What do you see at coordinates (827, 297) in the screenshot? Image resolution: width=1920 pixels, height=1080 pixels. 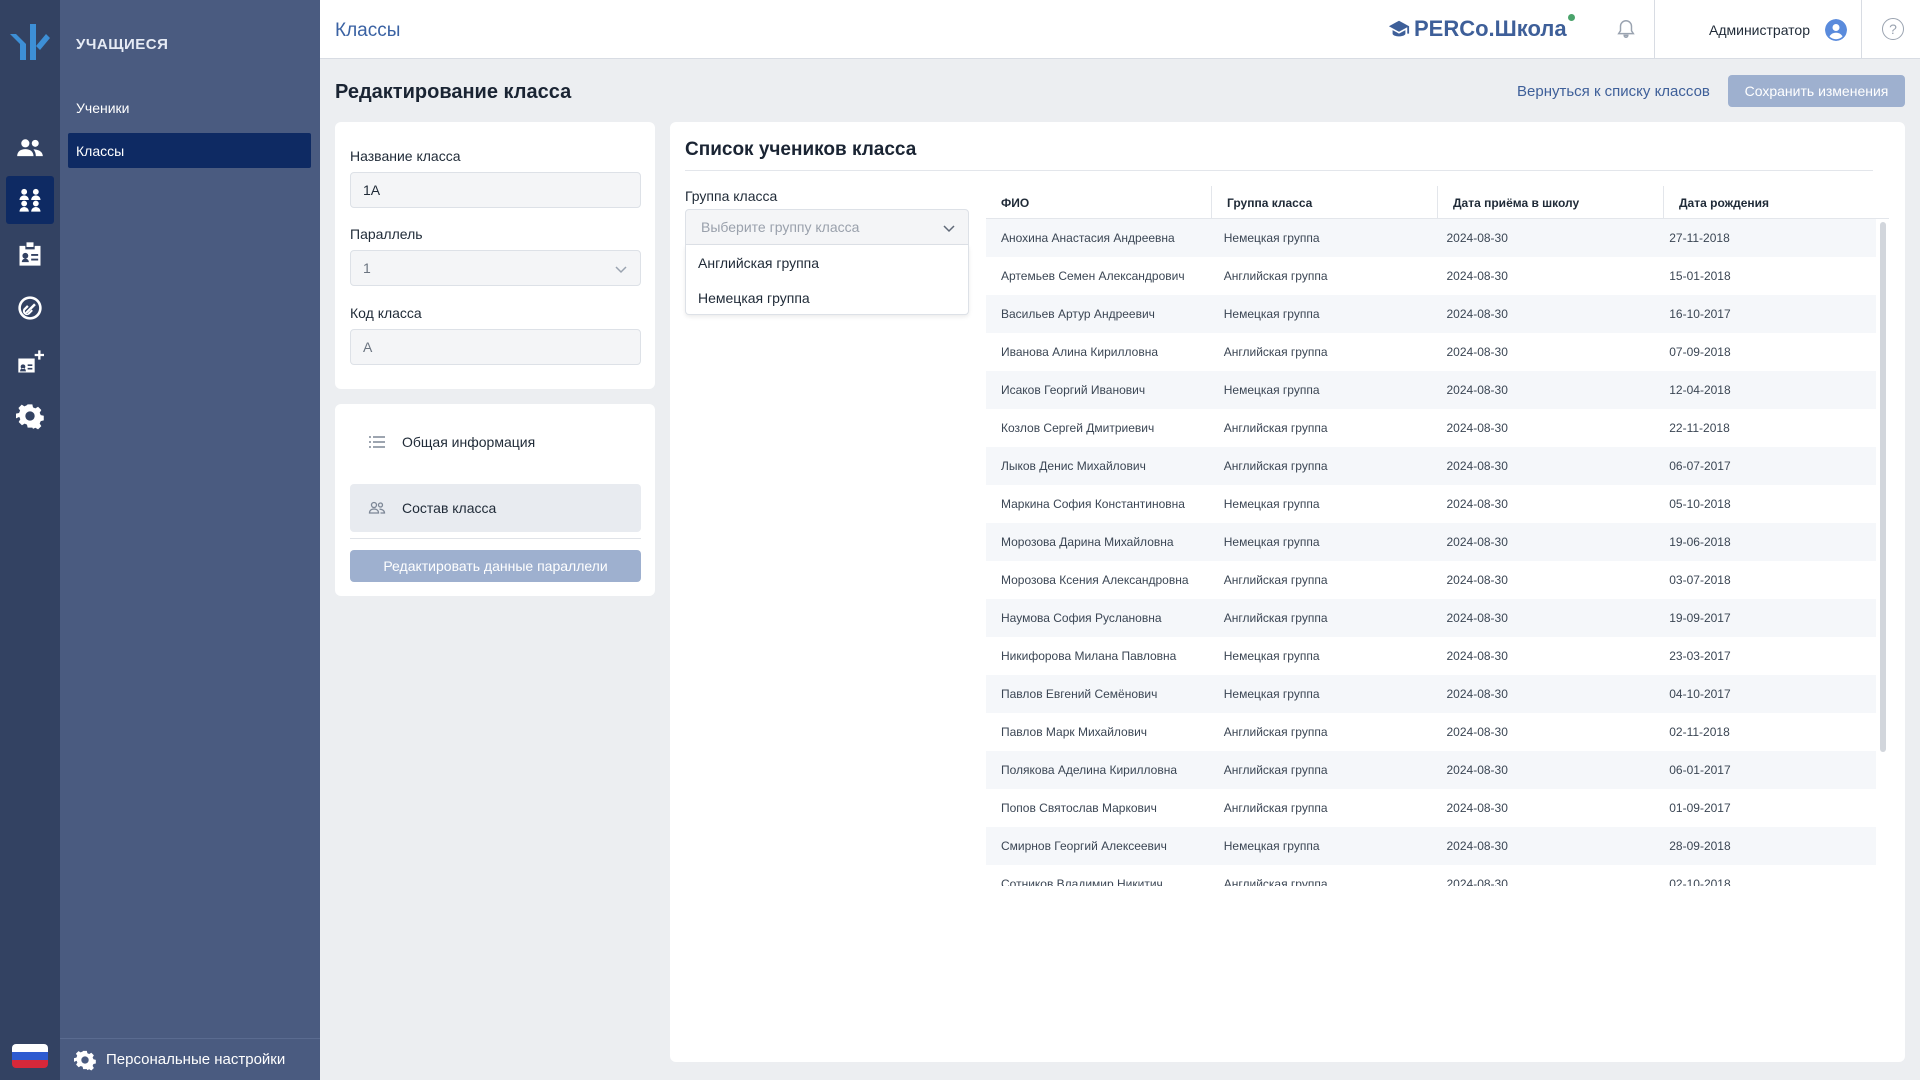 I see `group-option-german: Немецкая группа` at bounding box center [827, 297].